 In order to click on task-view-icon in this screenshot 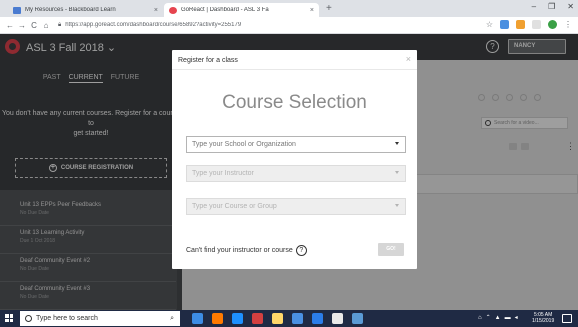, I will do `click(197, 318)`.